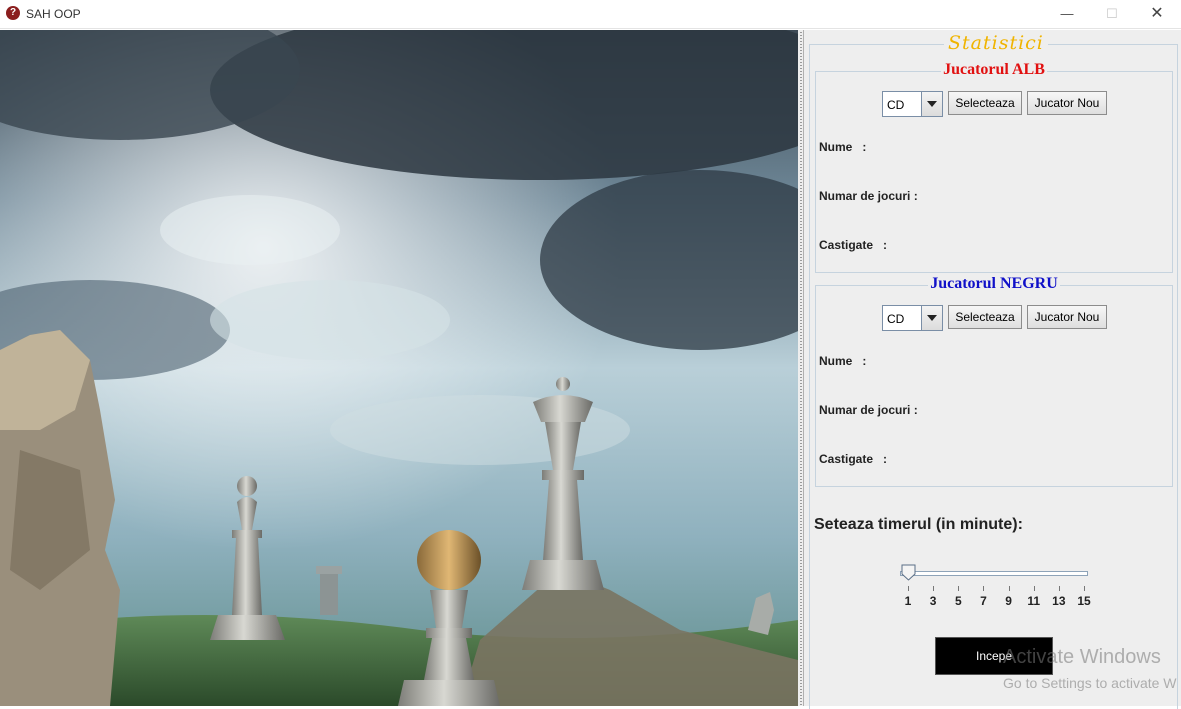  I want to click on black-wins-label: Castigate :, so click(853, 459).